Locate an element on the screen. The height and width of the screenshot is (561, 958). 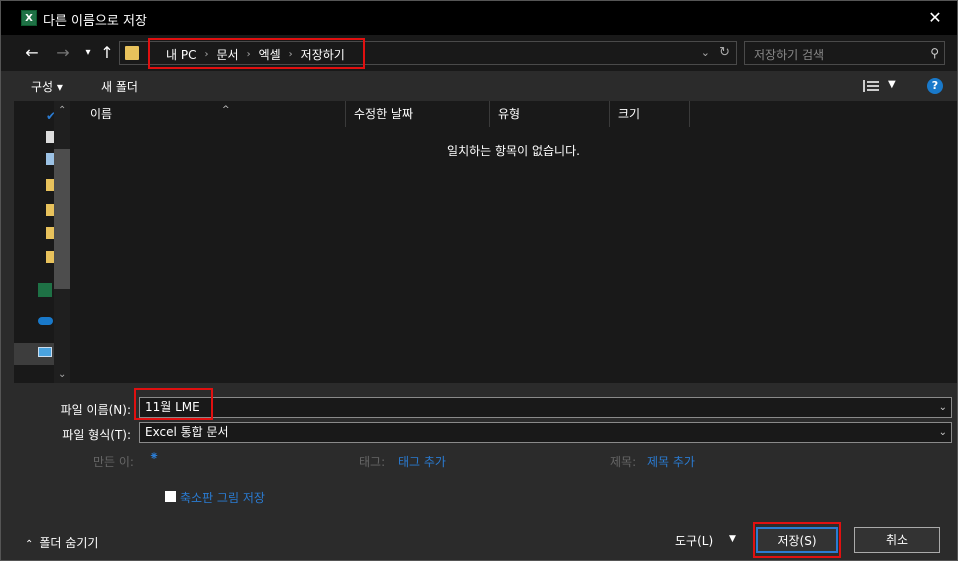
up-button: ↑ is located at coordinates (107, 53).